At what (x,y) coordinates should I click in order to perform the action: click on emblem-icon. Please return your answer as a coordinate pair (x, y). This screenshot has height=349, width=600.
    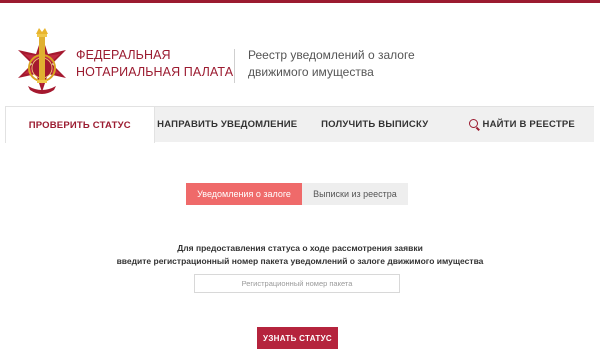
    Looking at the image, I should click on (42, 61).